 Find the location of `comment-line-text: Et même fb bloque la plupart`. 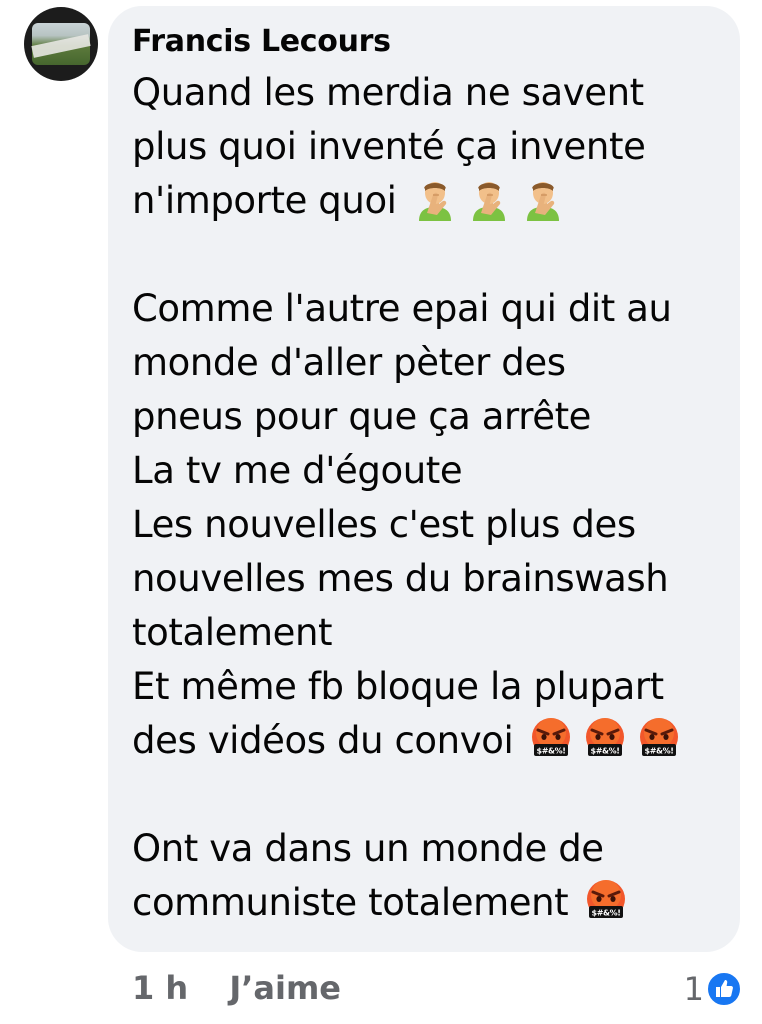

comment-line-text: Et même fb bloque la plupart is located at coordinates (398, 686).